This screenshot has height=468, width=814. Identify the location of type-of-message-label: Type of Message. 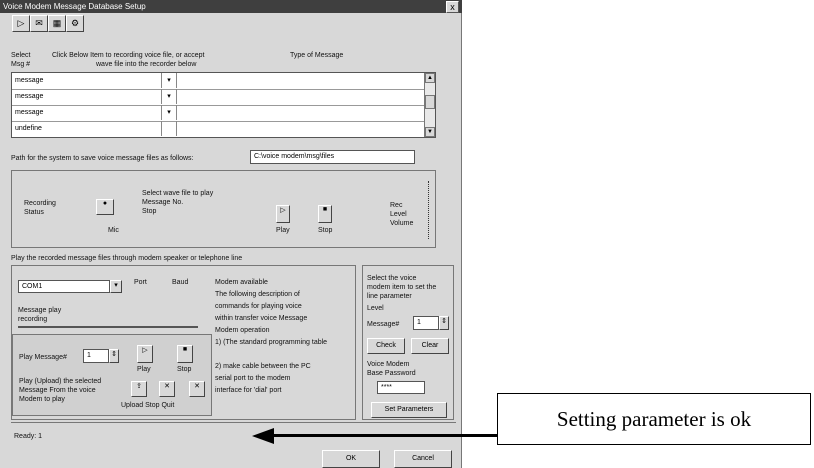
(317, 55).